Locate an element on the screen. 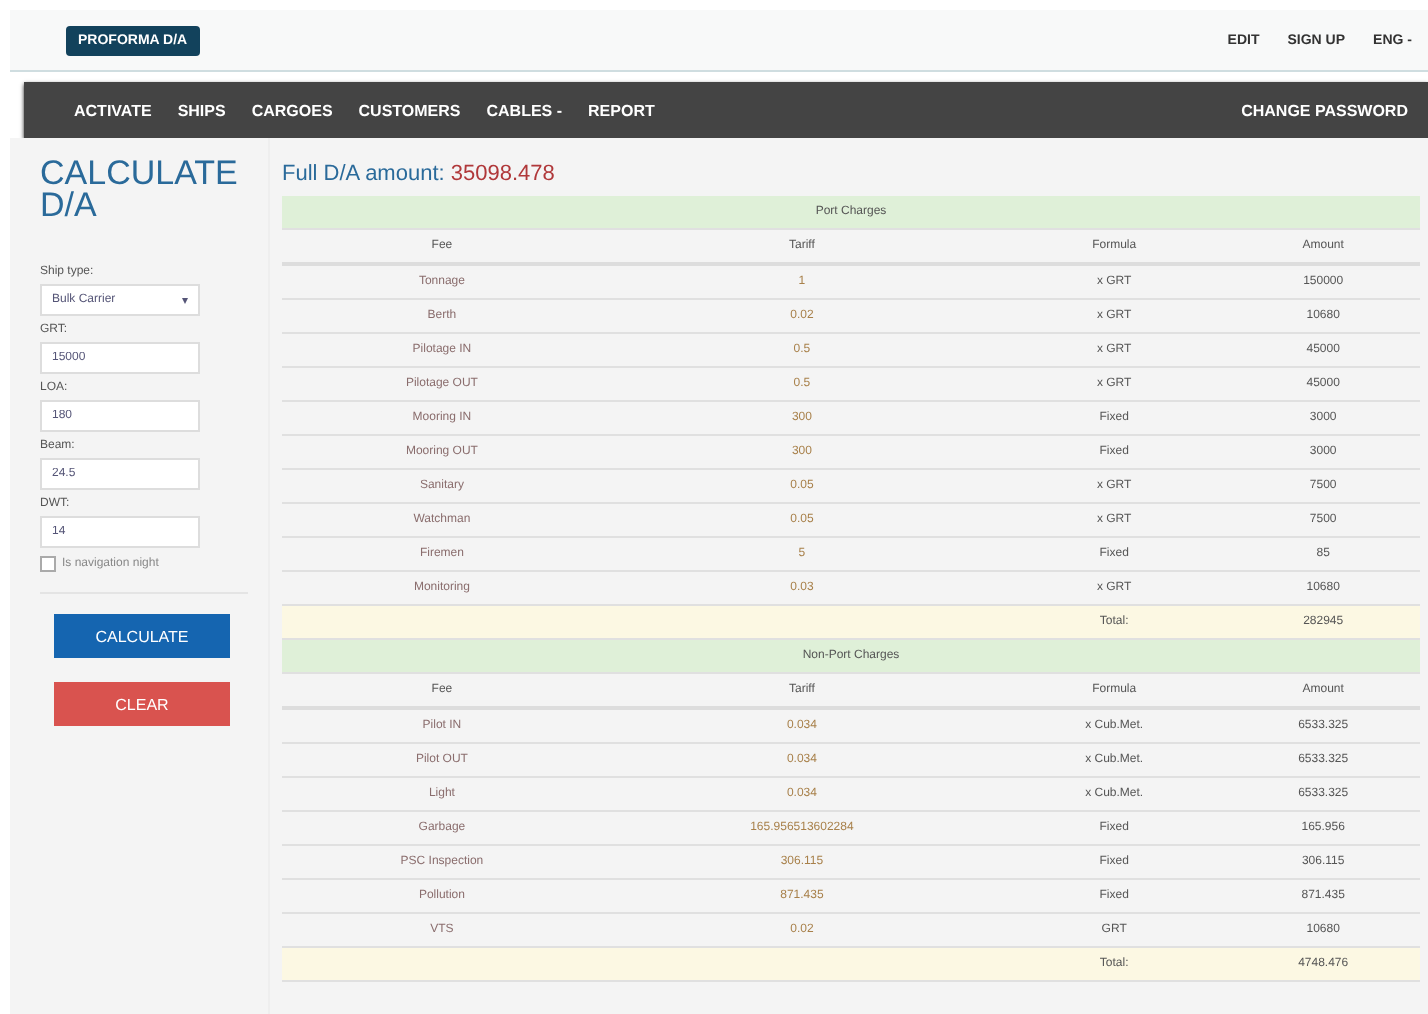 This screenshot has height=1014, width=1428. page-title: CALCULATE D/A is located at coordinates (140, 190).